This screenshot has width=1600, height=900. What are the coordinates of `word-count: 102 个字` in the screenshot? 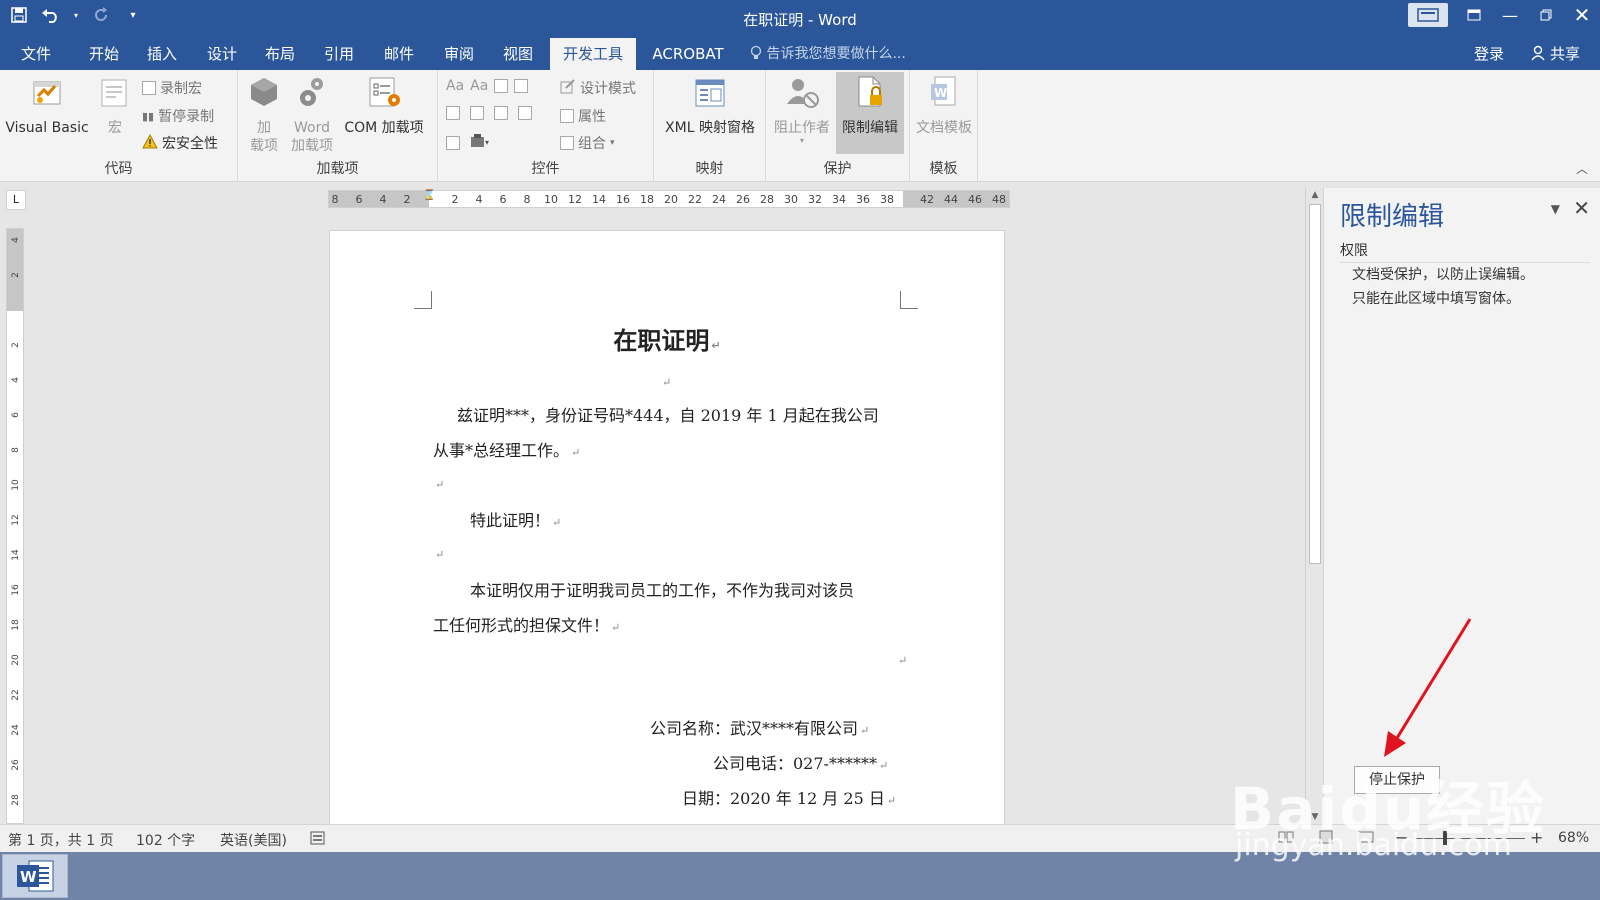 It's located at (165, 840).